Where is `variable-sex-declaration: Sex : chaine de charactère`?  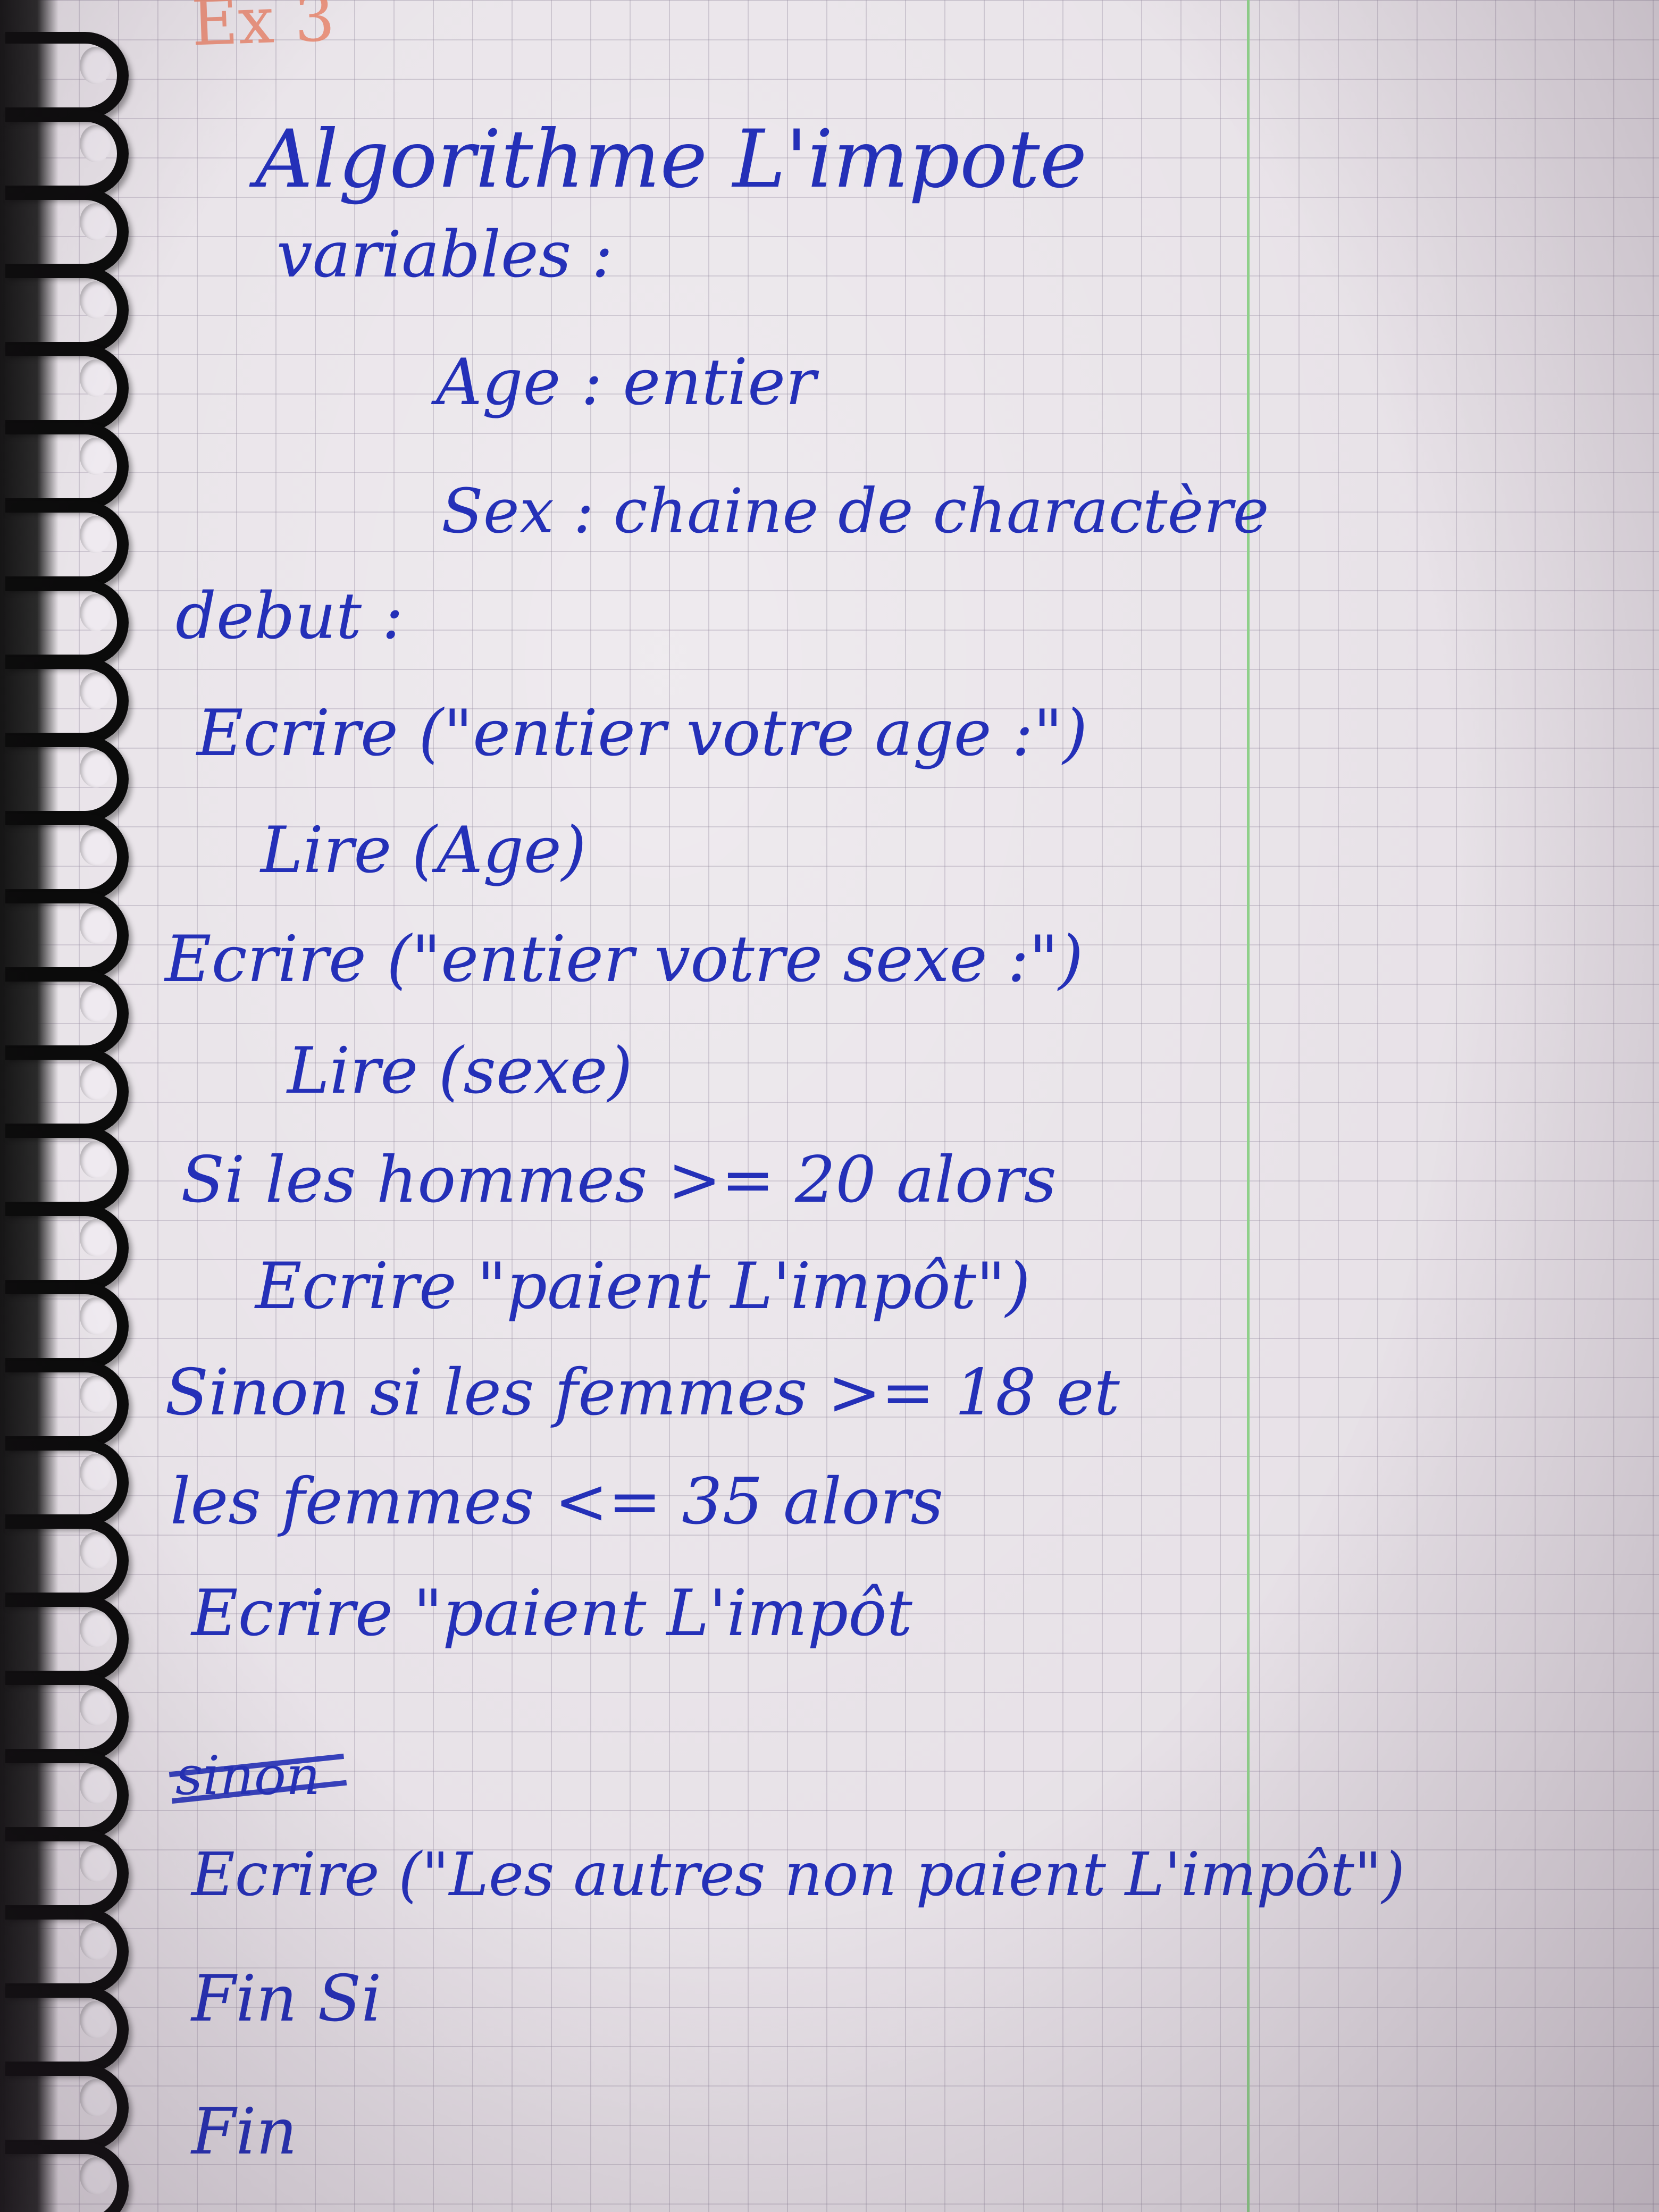
variable-sex-declaration: Sex : chaine de charactère is located at coordinates (855, 511).